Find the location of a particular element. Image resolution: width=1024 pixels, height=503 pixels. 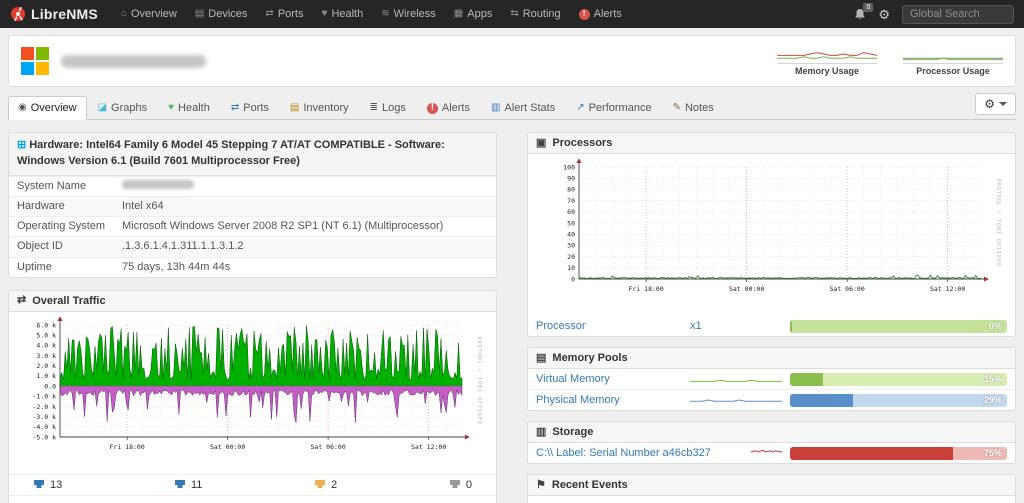

system-row-value is located at coordinates (158, 186).